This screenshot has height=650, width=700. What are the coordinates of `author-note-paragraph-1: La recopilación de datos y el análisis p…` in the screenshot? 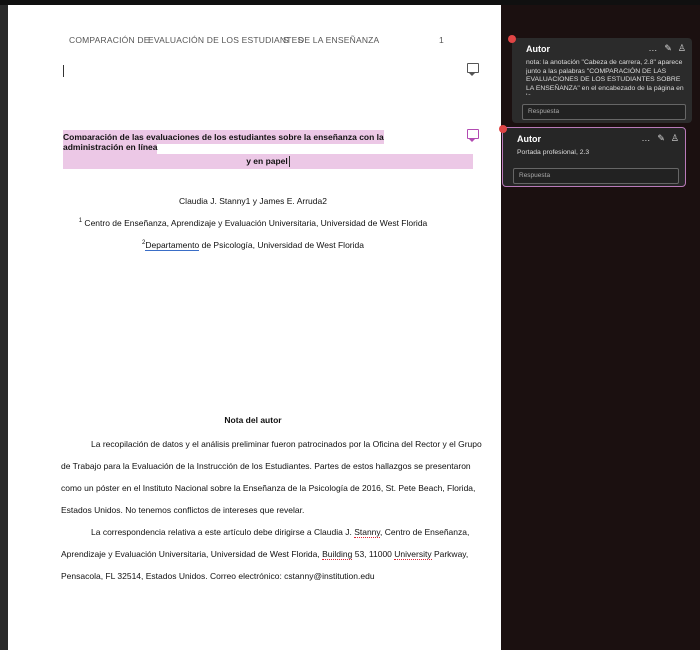 It's located at (276, 477).